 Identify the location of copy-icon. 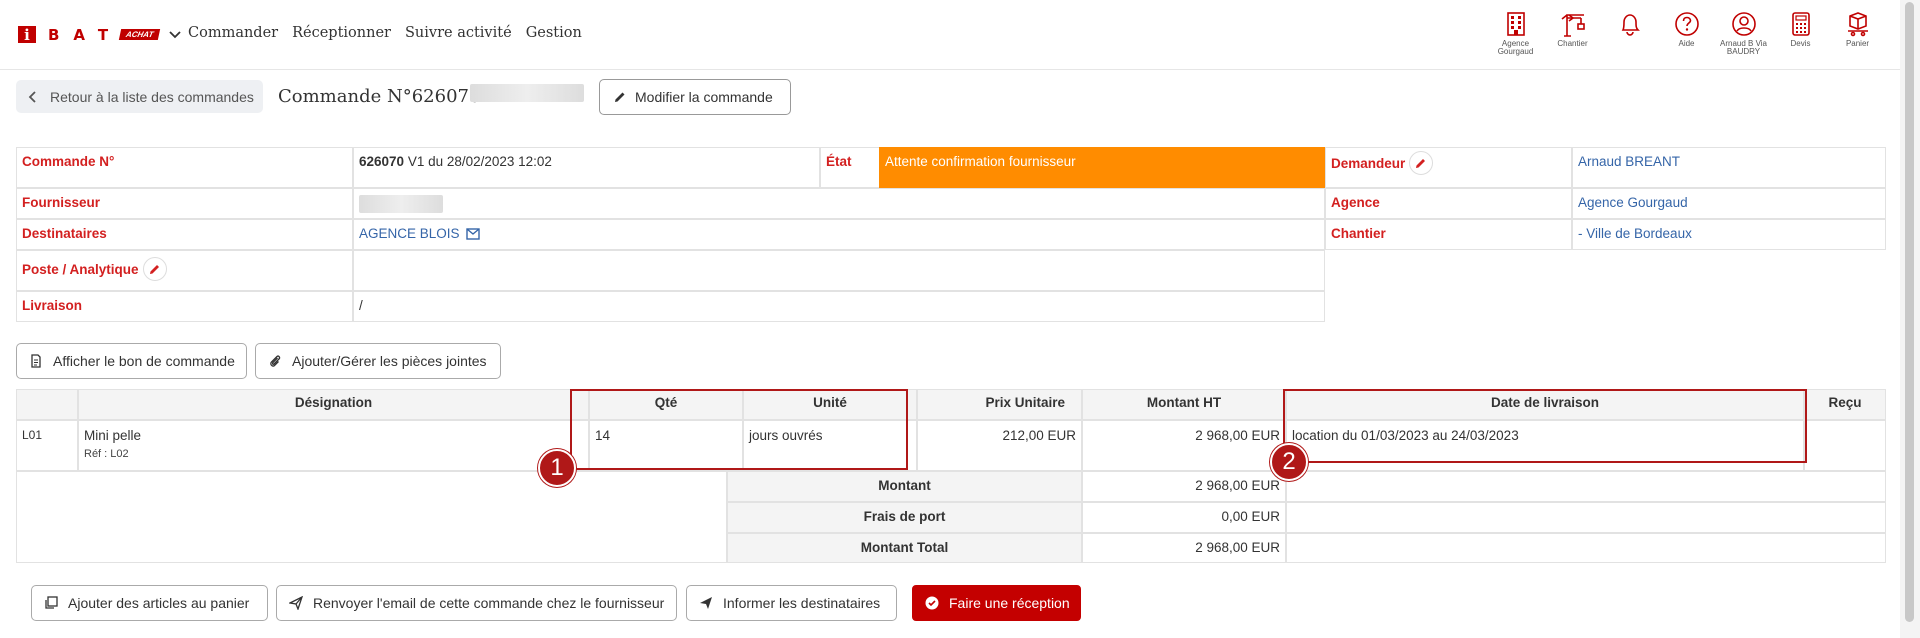
(51, 602).